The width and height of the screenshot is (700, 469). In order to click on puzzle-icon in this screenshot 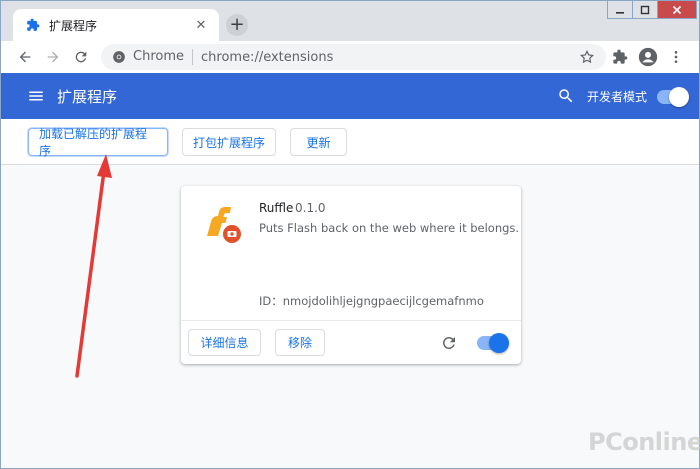, I will do `click(33, 25)`.